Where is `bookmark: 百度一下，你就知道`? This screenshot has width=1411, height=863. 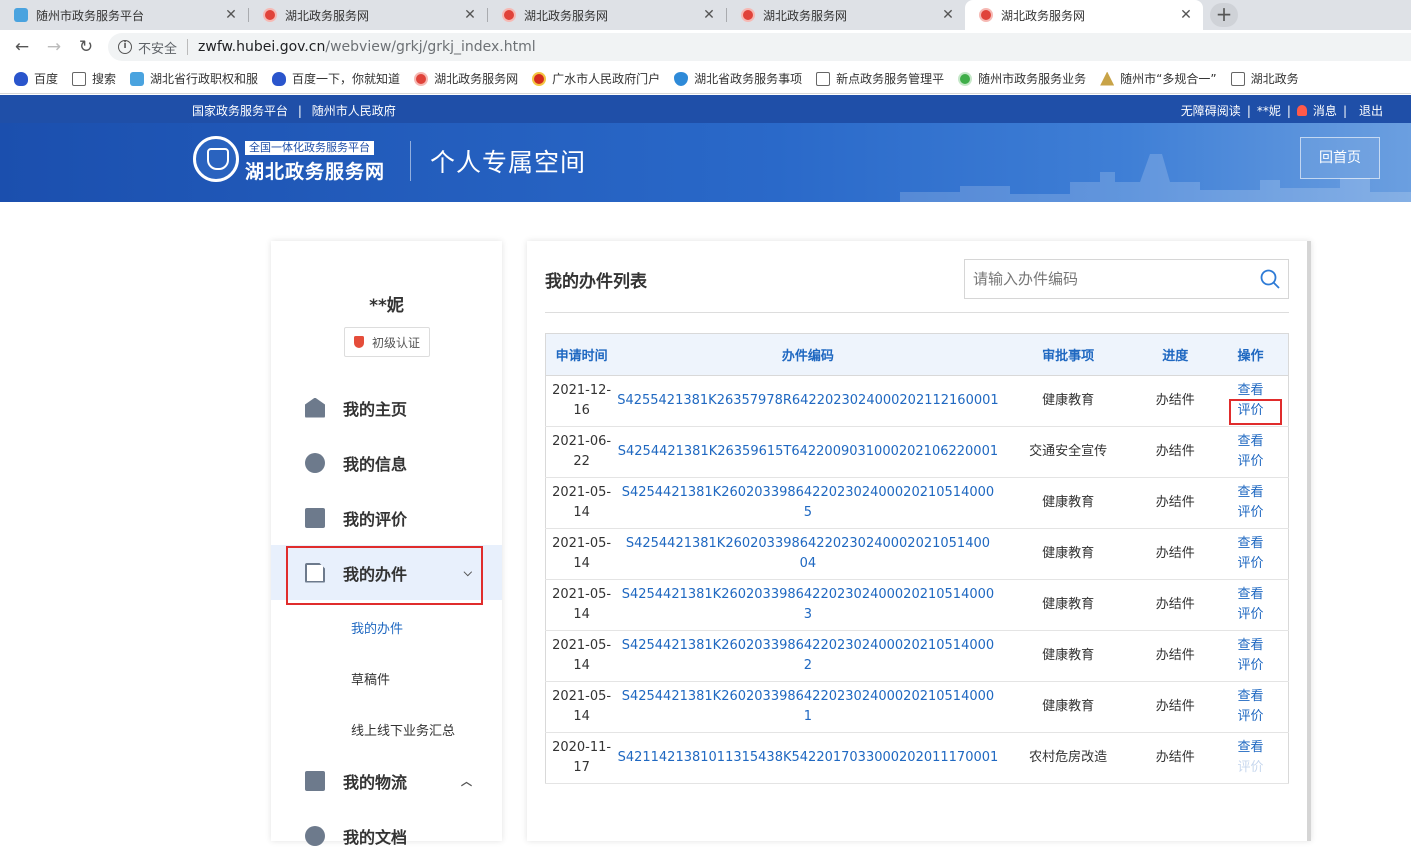 bookmark: 百度一下，你就知道 is located at coordinates (336, 78).